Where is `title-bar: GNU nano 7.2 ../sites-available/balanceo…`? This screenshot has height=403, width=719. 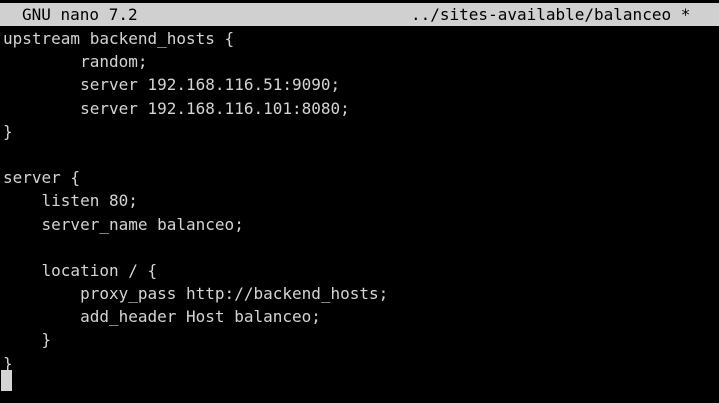
title-bar: GNU nano 7.2 ../sites-available/balanceo… is located at coordinates (359, 14).